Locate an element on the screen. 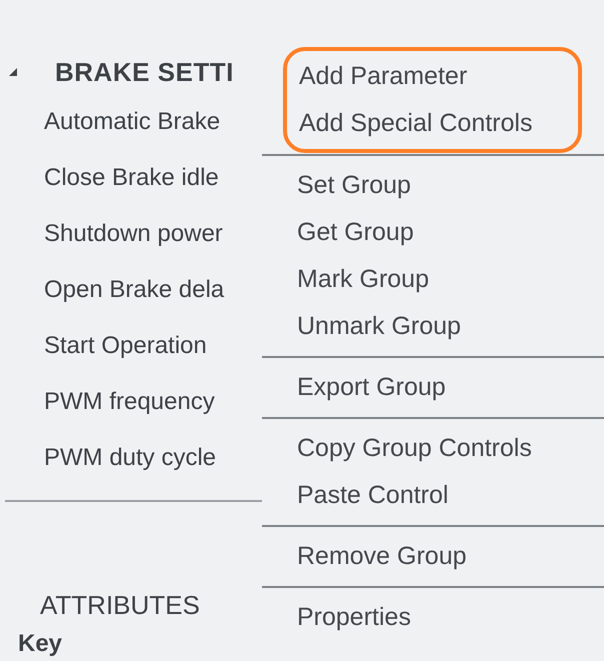 The image size is (604, 661). menu-item: Export Group is located at coordinates (371, 387).